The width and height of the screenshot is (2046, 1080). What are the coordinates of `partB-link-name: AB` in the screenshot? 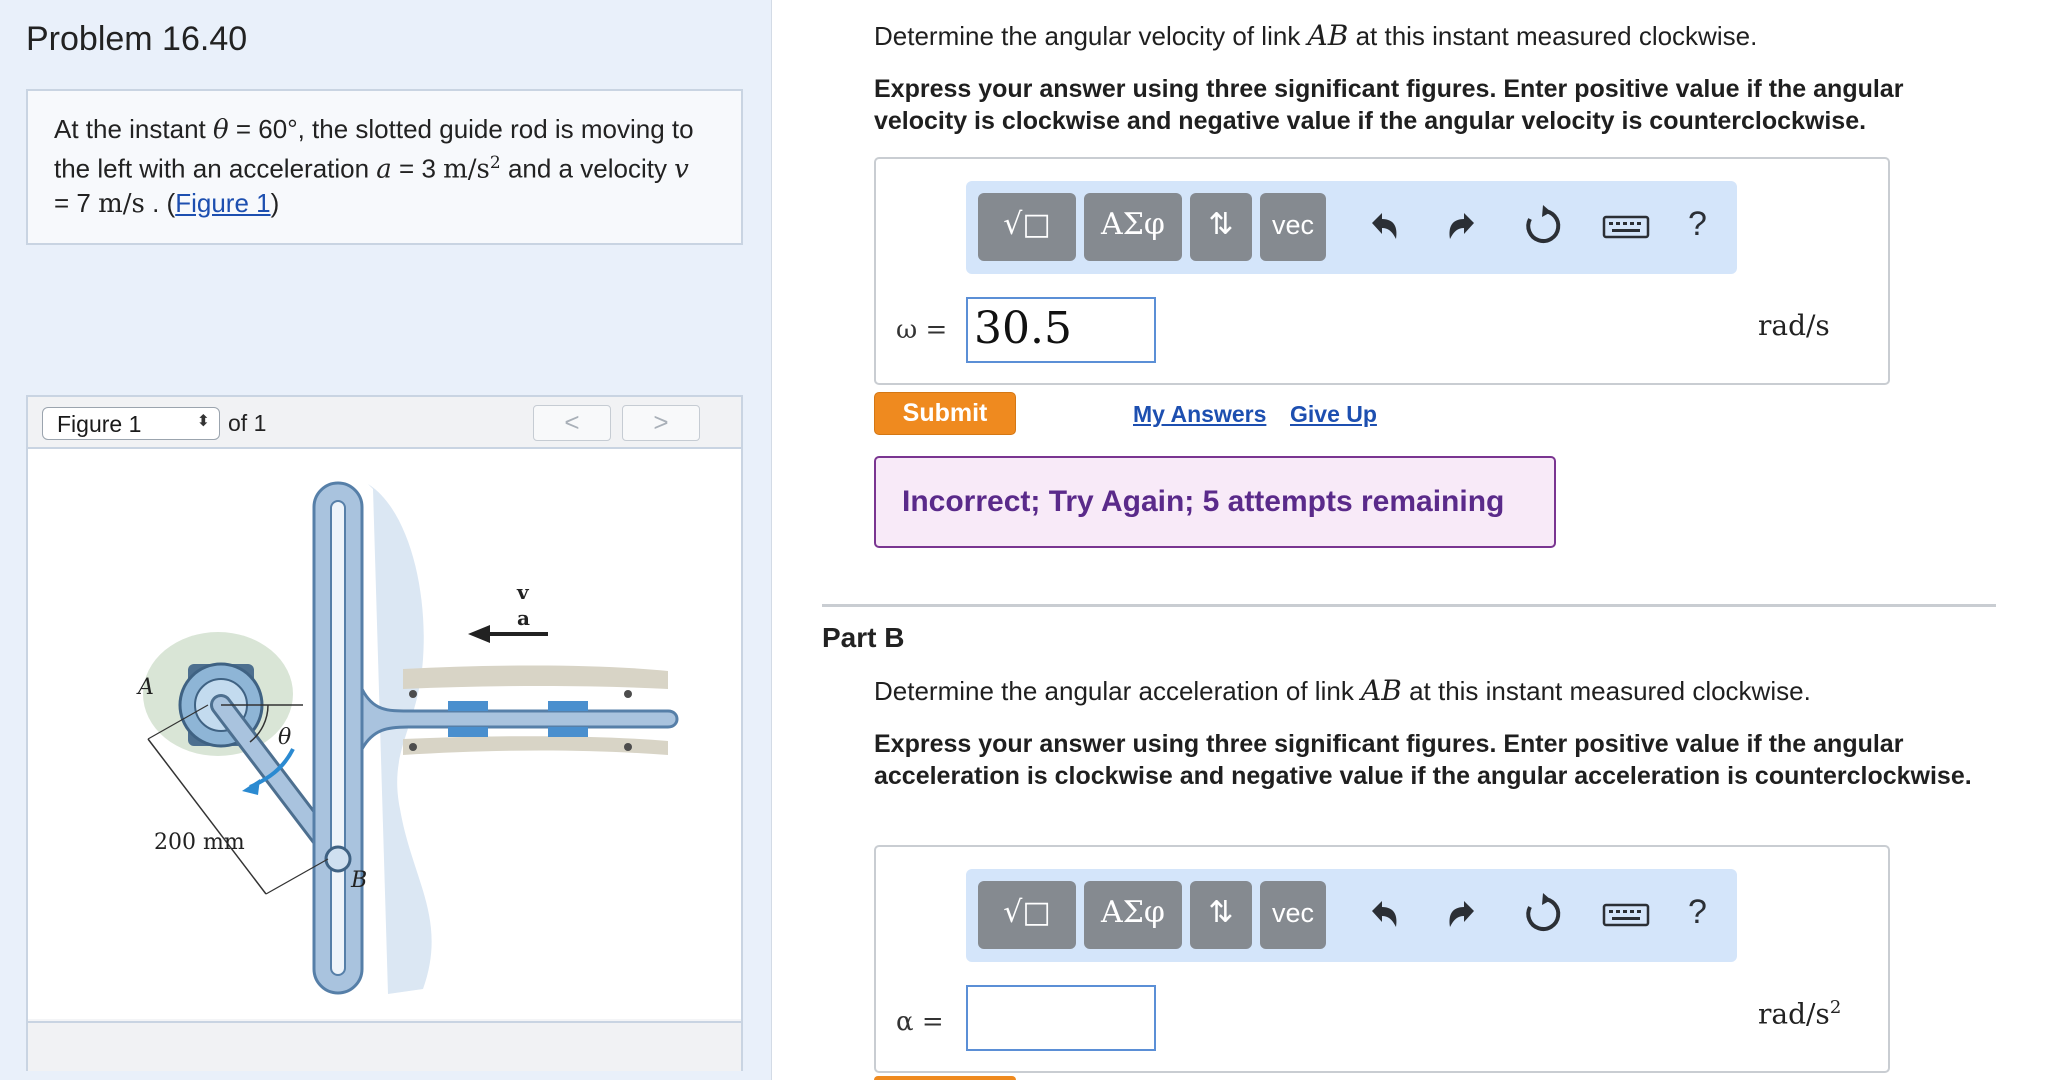 It's located at (1381, 690).